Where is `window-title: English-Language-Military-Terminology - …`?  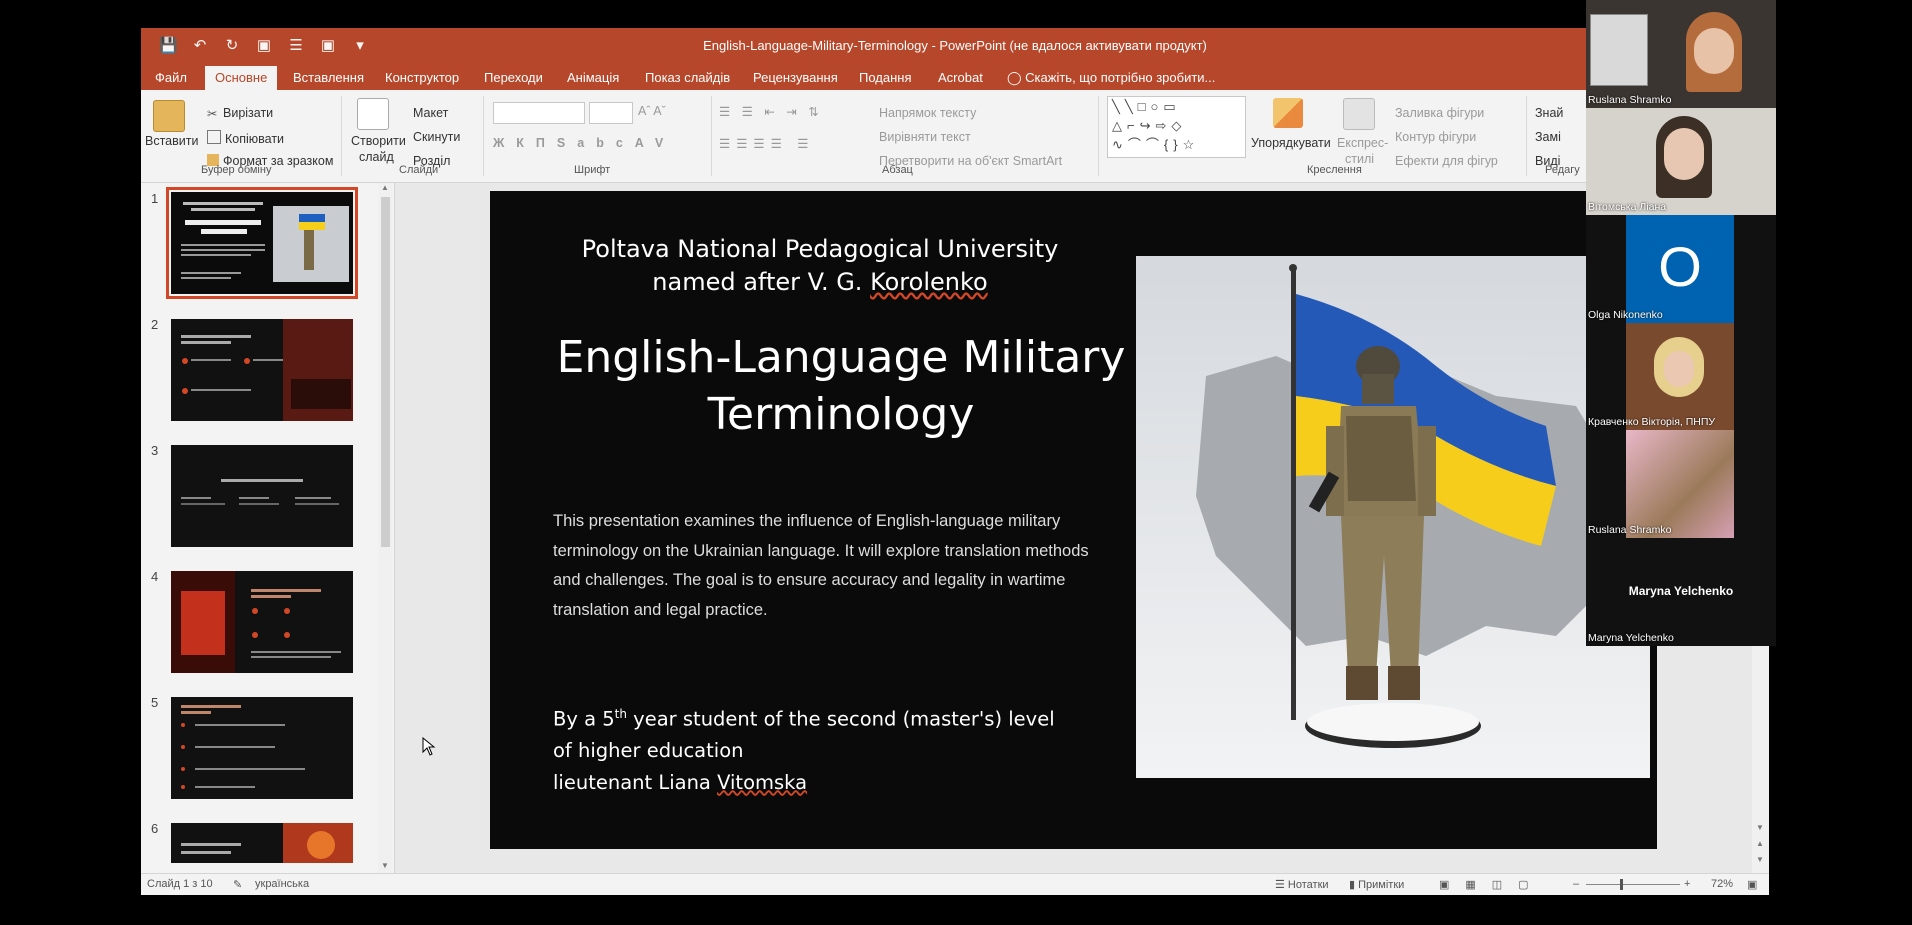 window-title: English-Language-Military-Terminology - … is located at coordinates (955, 45).